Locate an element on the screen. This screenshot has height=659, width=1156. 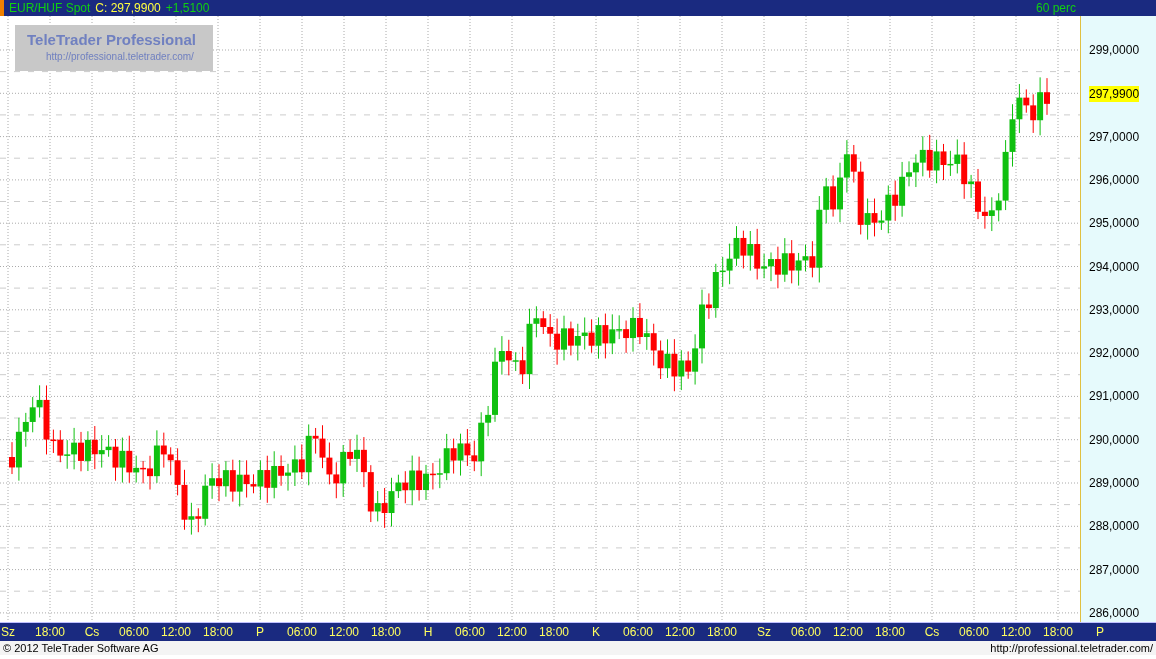
price-label: 292,0000 is located at coordinates (1114, 353).